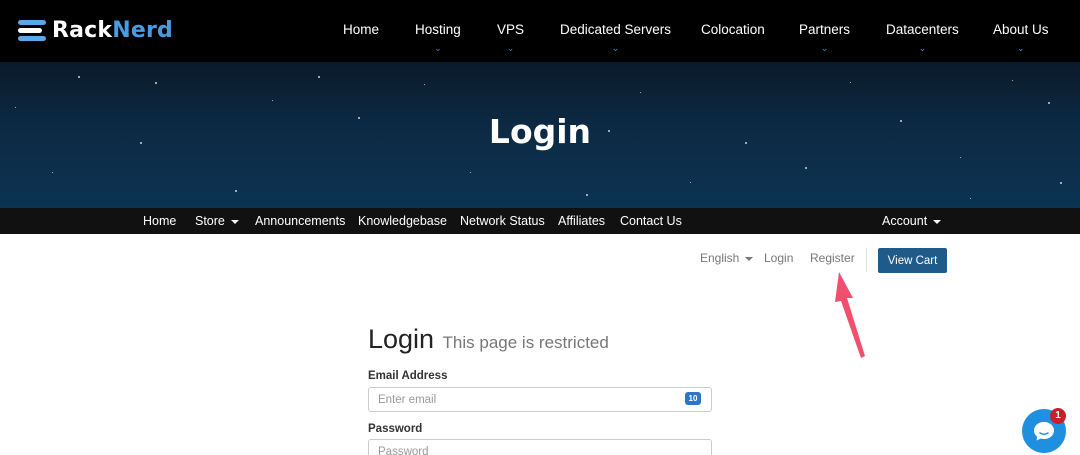 Image resolution: width=1080 pixels, height=455 pixels. What do you see at coordinates (395, 429) in the screenshot?
I see `password-label: Password` at bounding box center [395, 429].